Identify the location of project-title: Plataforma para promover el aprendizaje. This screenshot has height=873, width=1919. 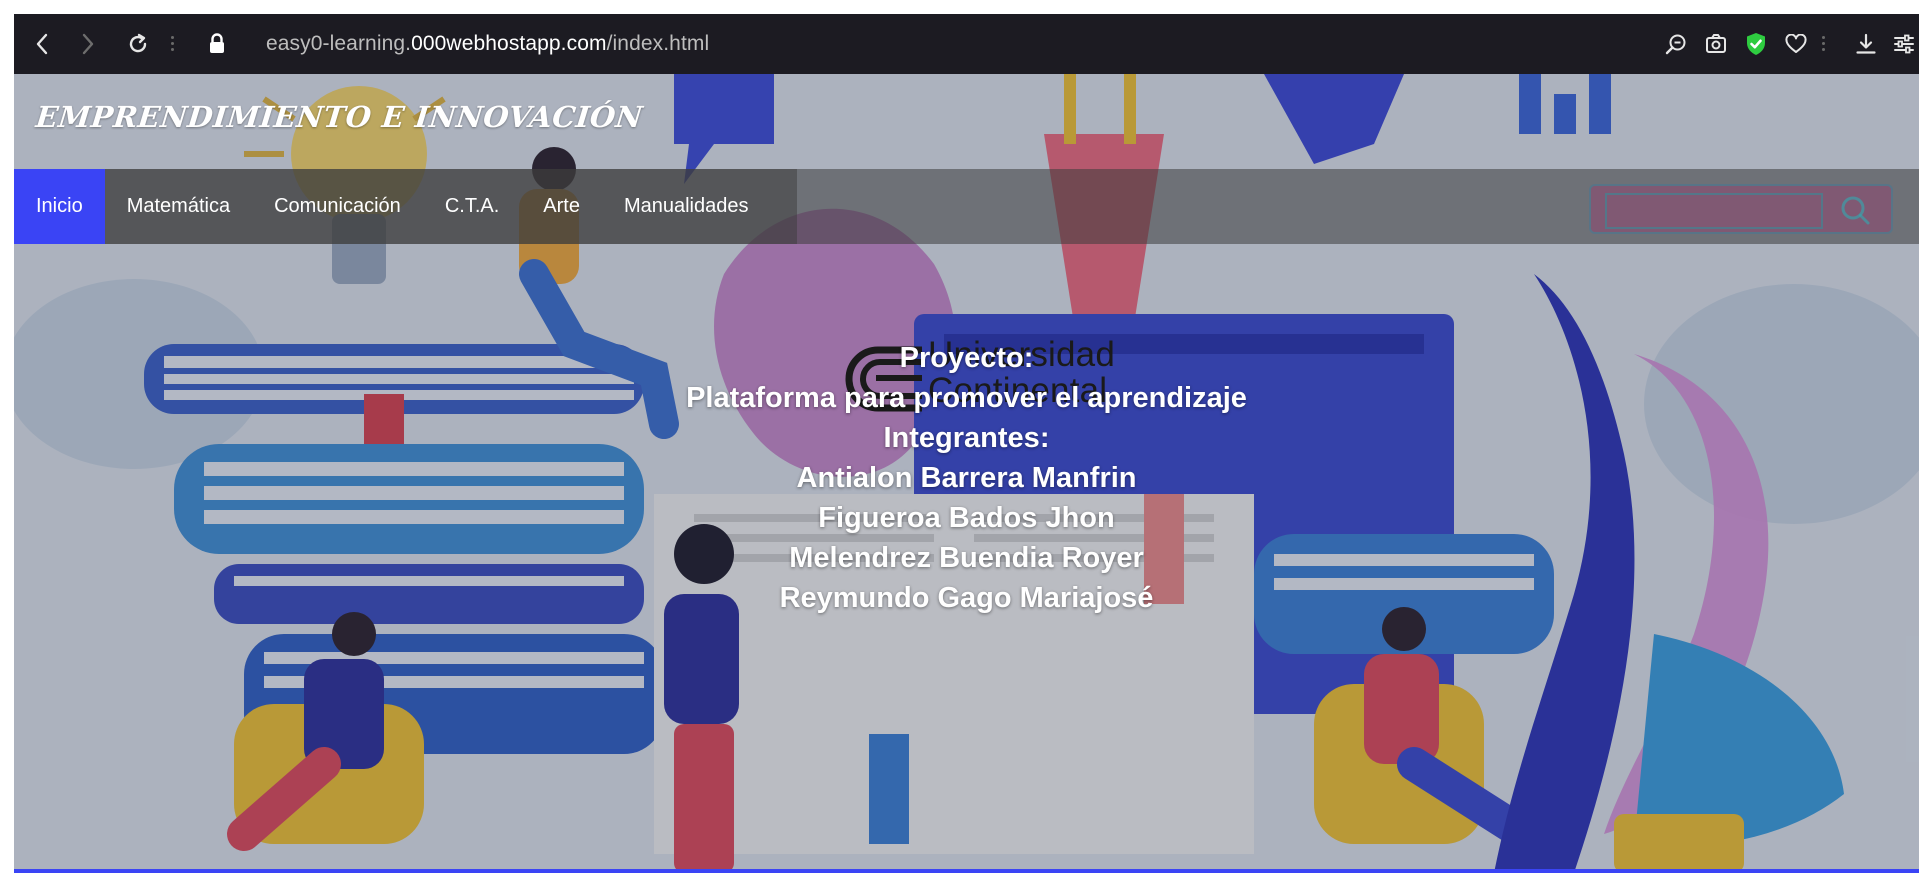
(966, 398).